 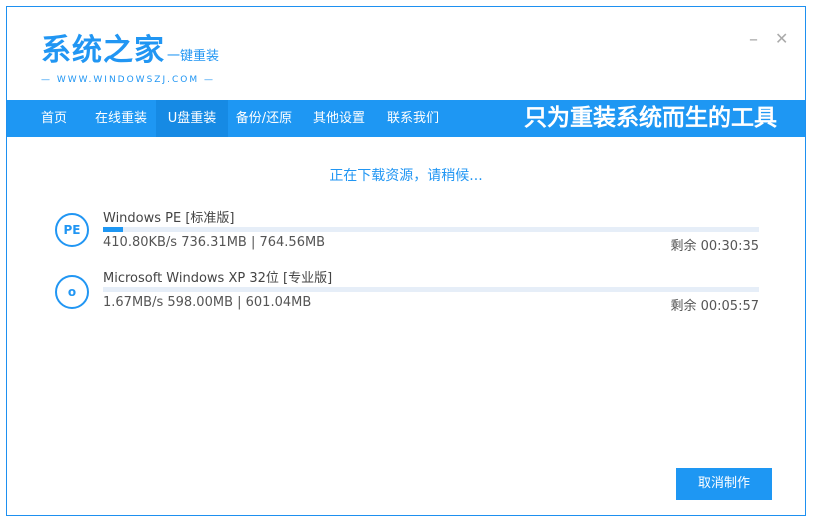 What do you see at coordinates (113, 229) in the screenshot?
I see `progress-fill` at bounding box center [113, 229].